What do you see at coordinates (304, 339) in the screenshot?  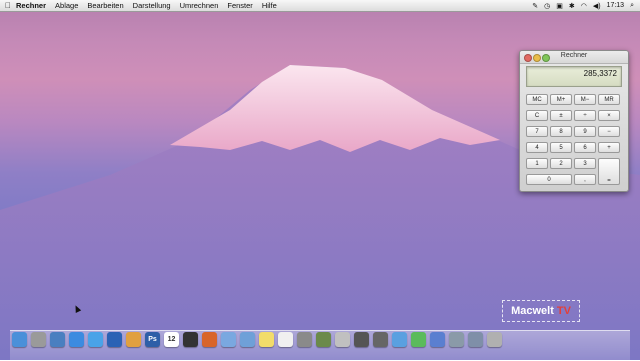 I see `system-preferences-icon` at bounding box center [304, 339].